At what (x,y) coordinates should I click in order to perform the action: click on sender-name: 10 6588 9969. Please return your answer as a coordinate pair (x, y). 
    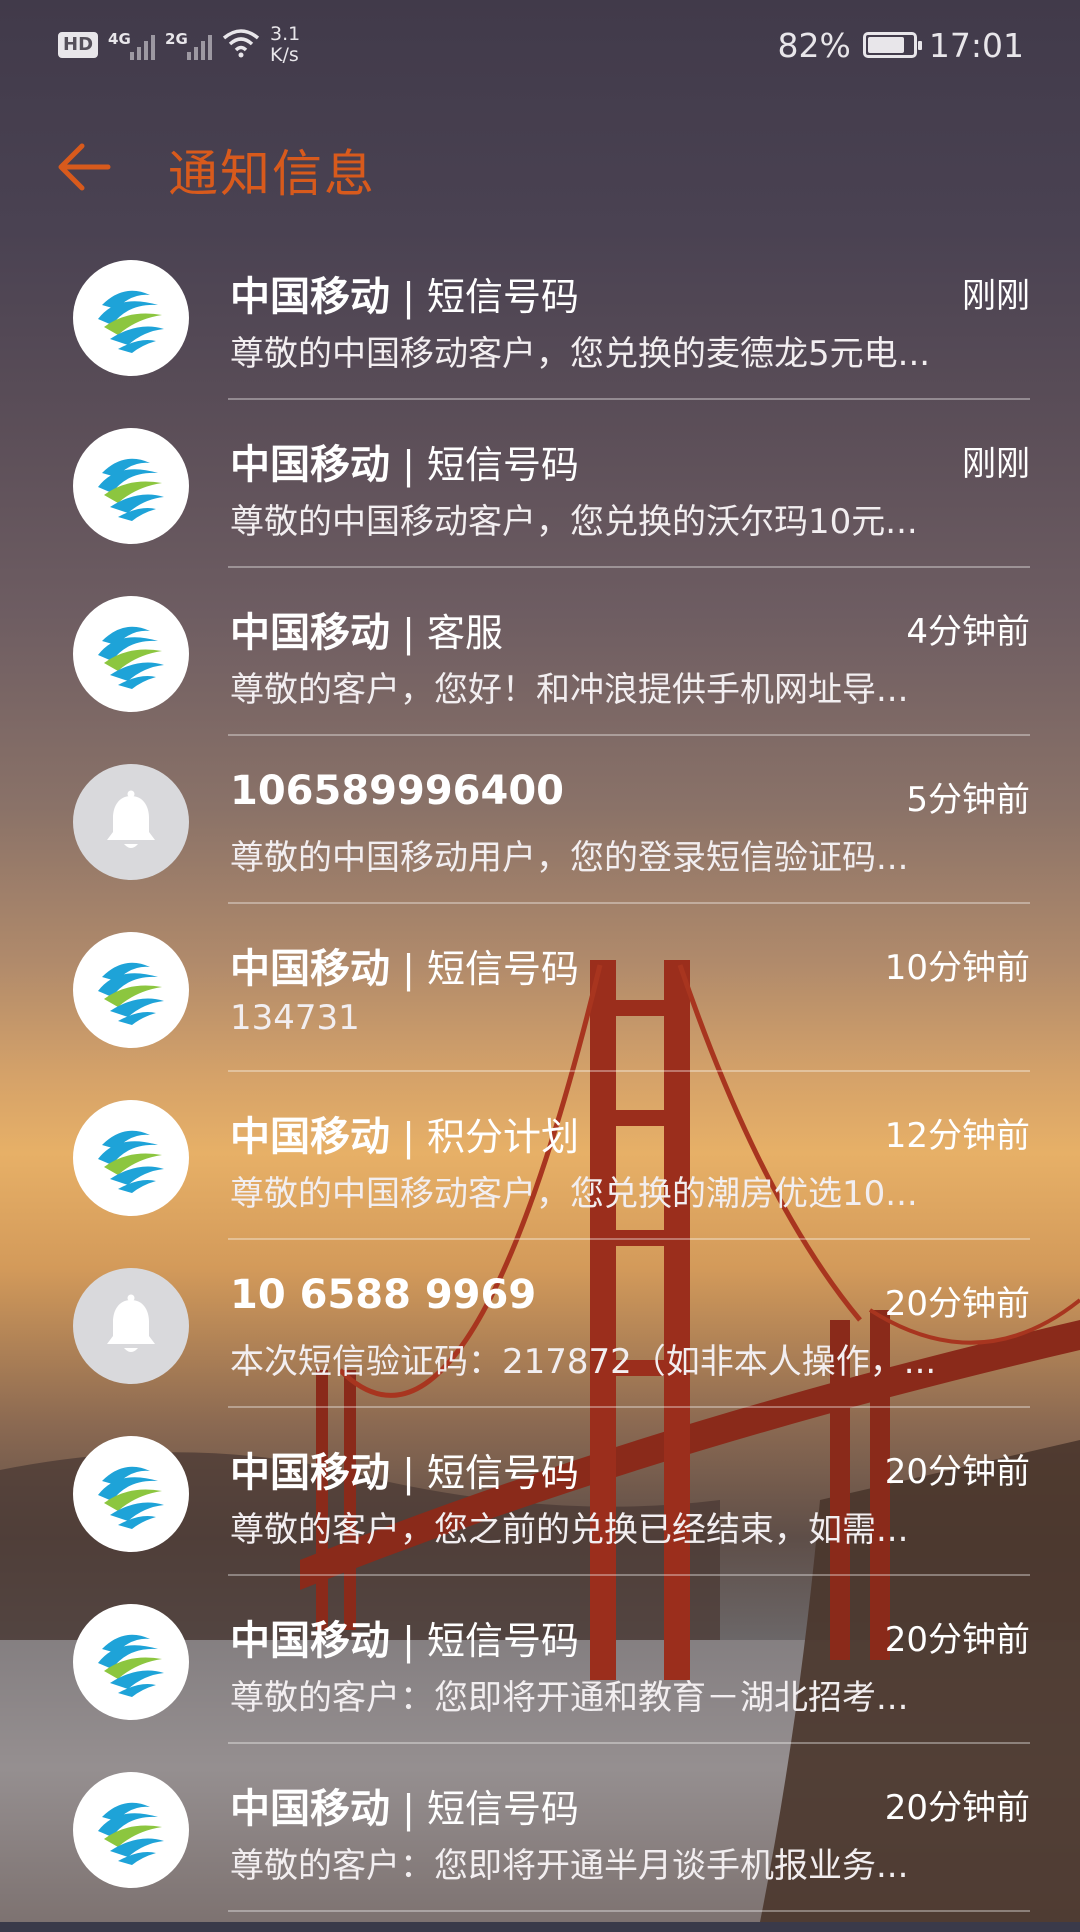
    Looking at the image, I should click on (383, 1295).